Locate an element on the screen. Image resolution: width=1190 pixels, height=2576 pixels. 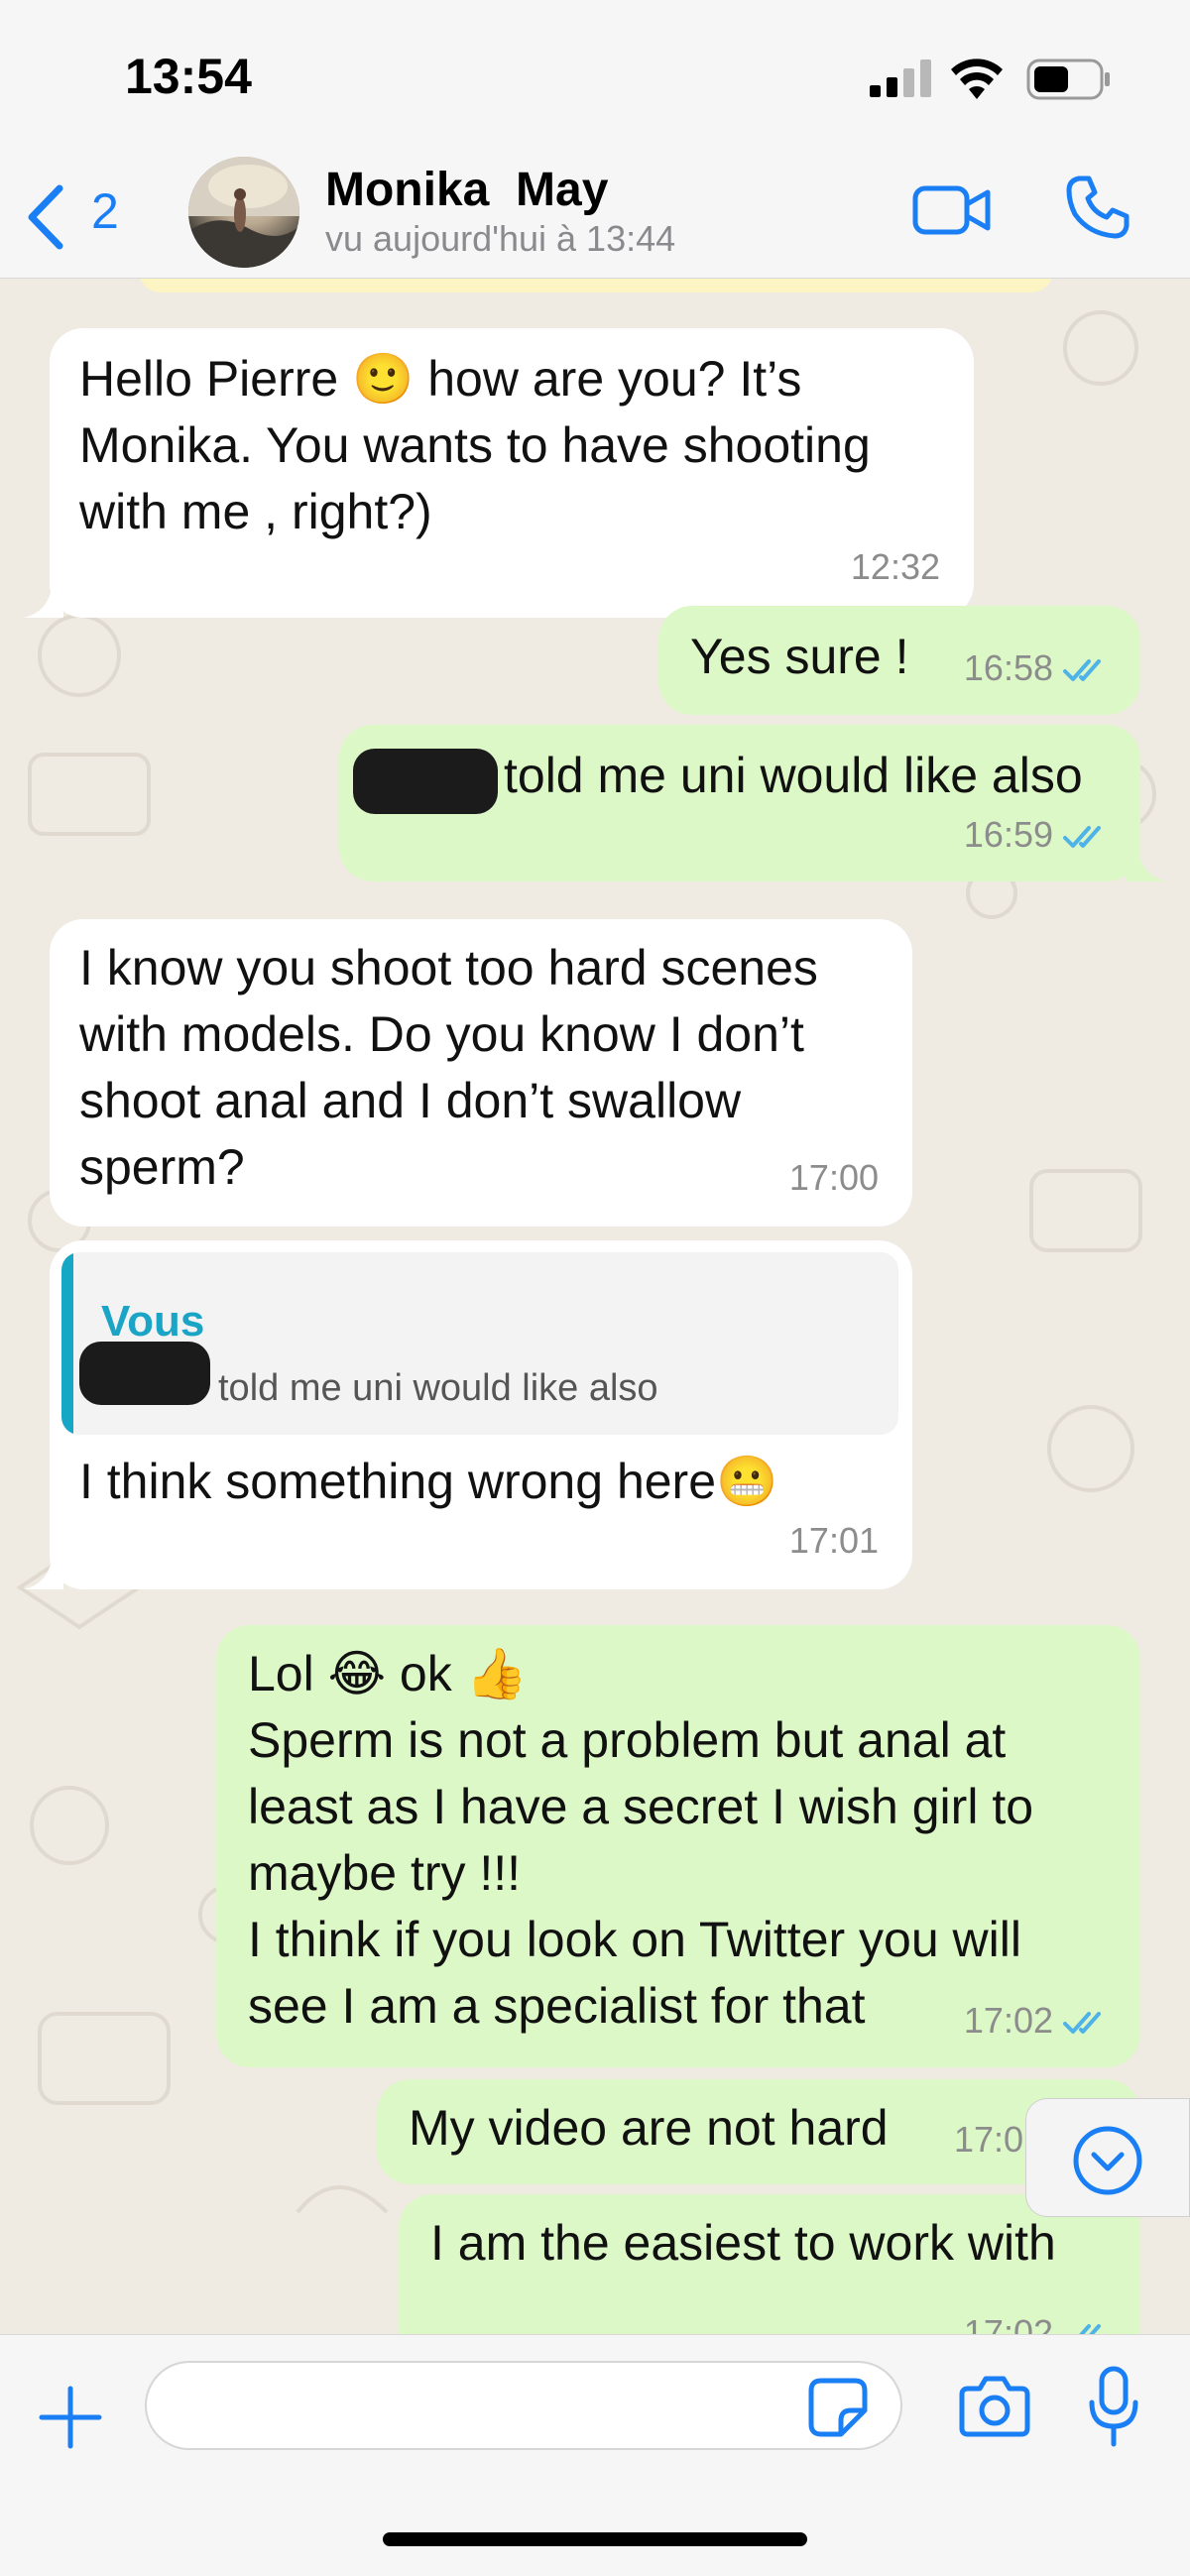
contact-avatar is located at coordinates (243, 212).